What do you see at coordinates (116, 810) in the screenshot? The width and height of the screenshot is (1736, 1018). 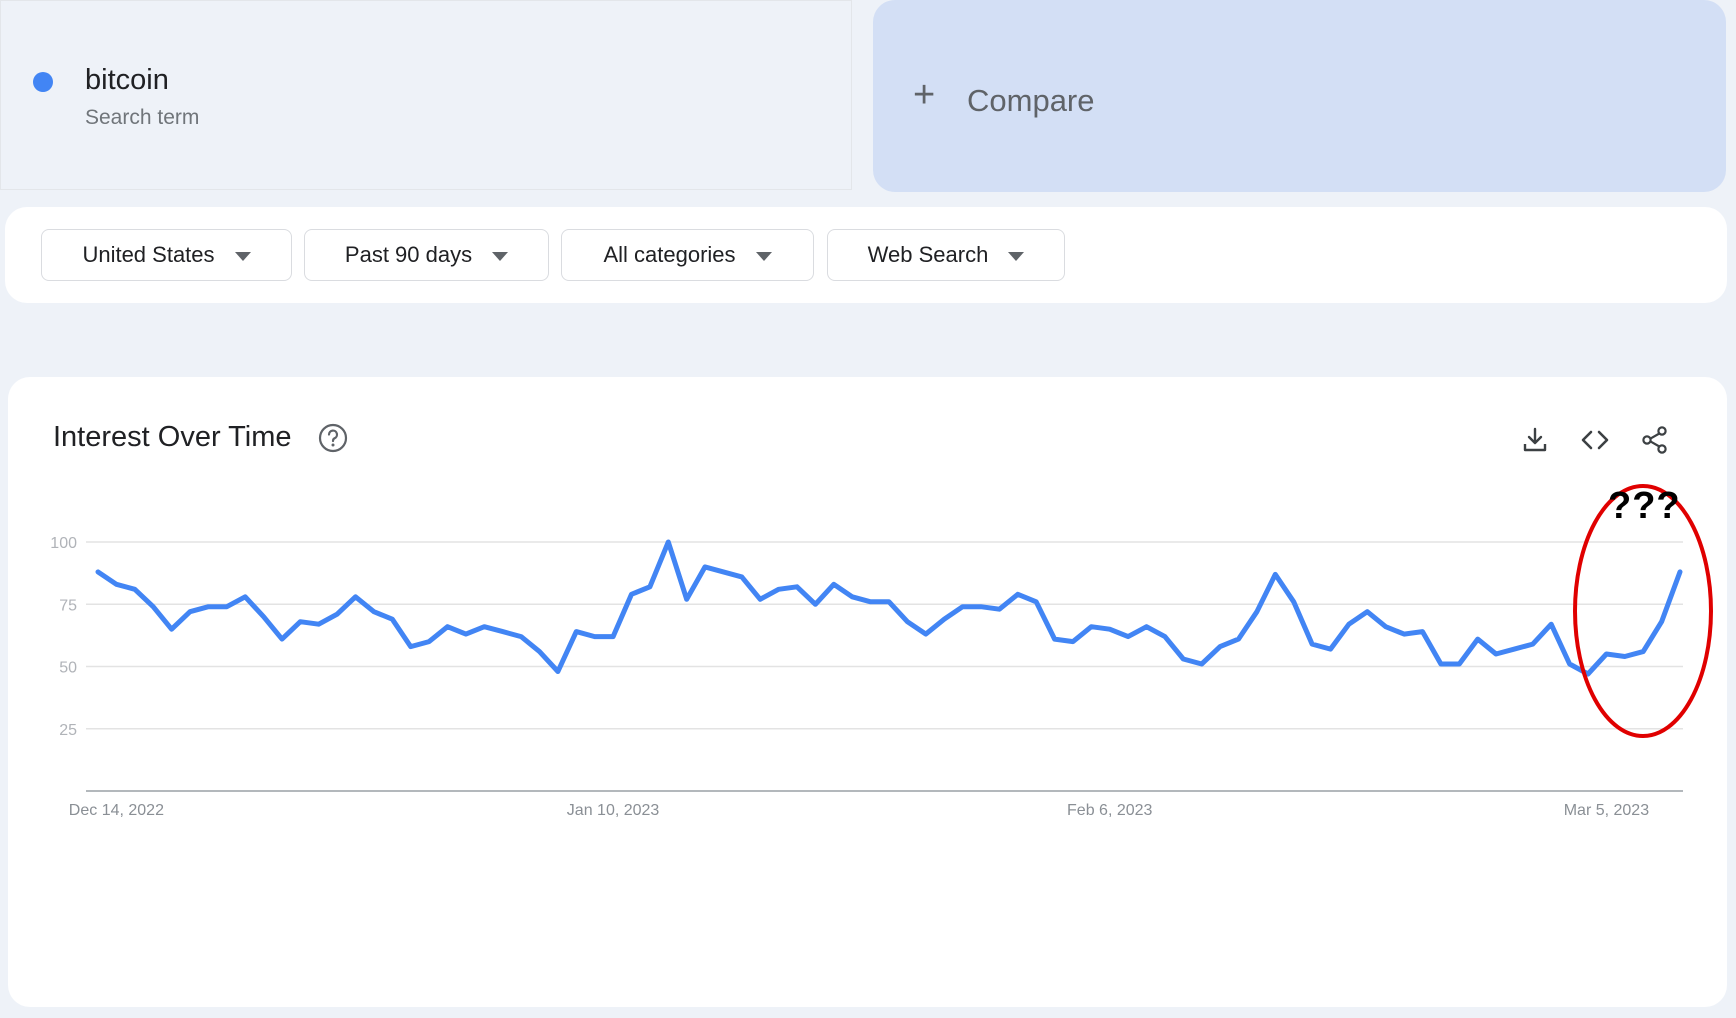 I see `x-tick-label: Dec 14, 2022` at bounding box center [116, 810].